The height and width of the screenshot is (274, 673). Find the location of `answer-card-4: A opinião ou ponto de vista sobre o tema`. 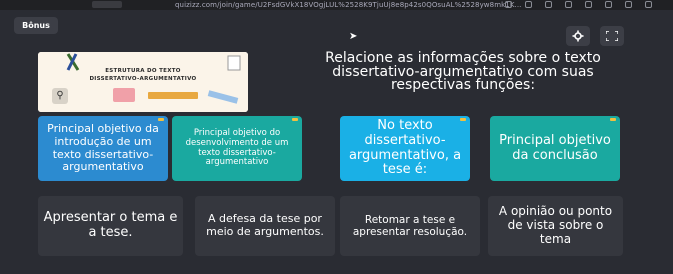

answer-card-4: A opinião ou ponto de vista sobre o tema is located at coordinates (555, 226).